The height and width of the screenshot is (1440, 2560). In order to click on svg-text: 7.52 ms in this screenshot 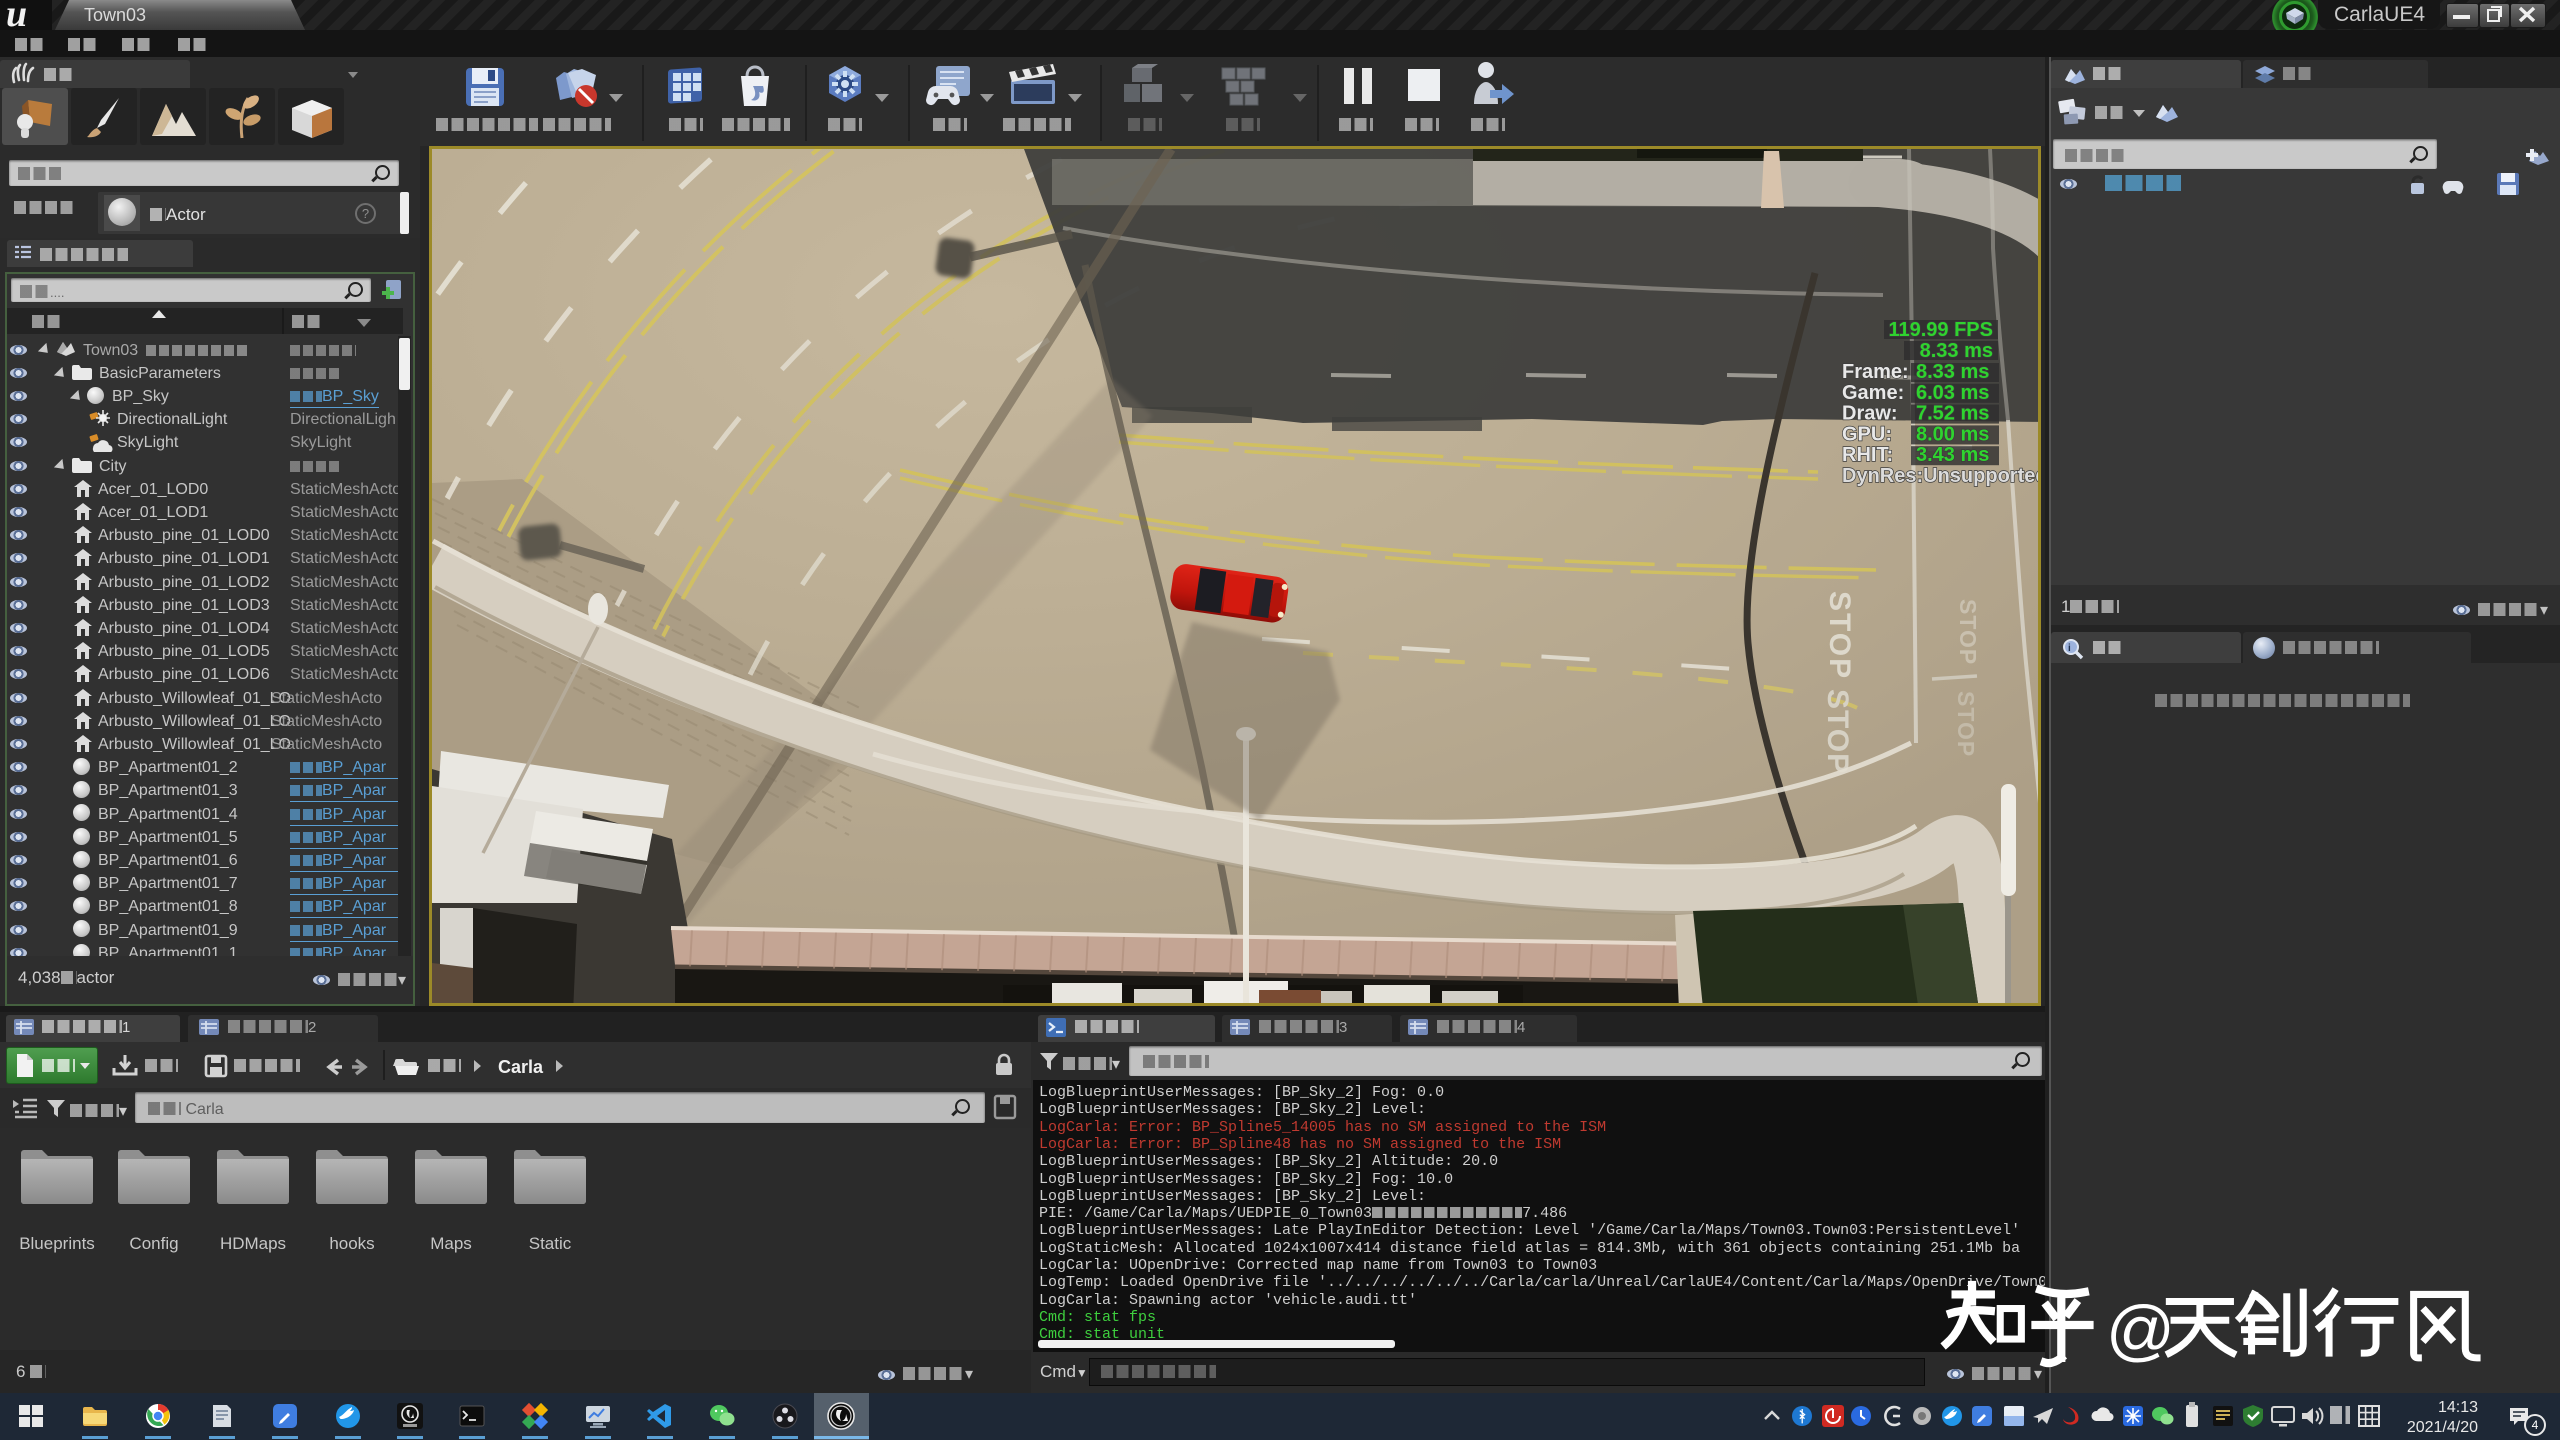, I will do `click(1952, 414)`.